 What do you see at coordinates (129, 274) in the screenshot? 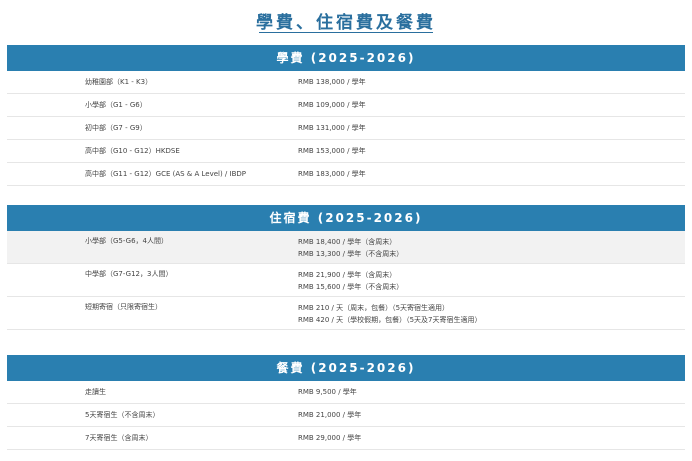
I see `row-label: 中學部（G7-G12，3人間）` at bounding box center [129, 274].